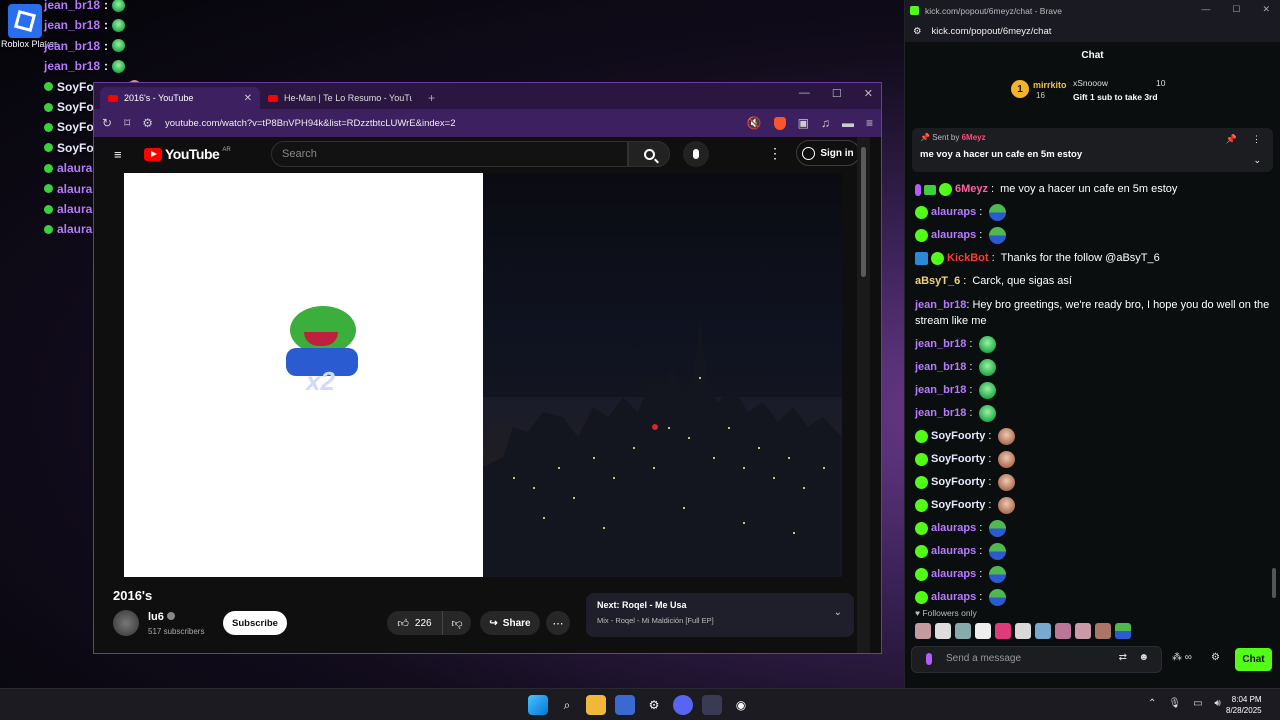 The height and width of the screenshot is (720, 1280). What do you see at coordinates (683, 705) in the screenshot?
I see `discord-icon` at bounding box center [683, 705].